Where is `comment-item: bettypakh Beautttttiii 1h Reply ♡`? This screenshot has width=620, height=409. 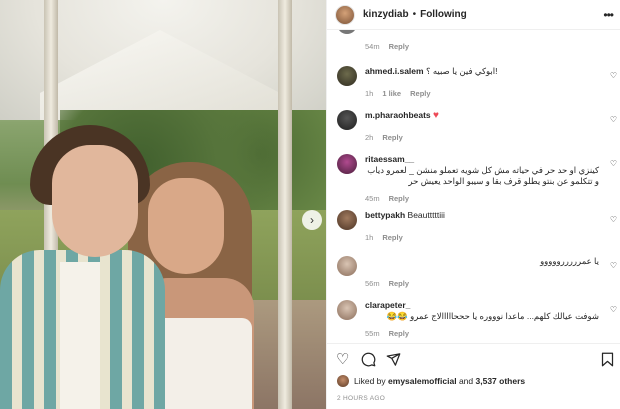 comment-item: bettypakh Beautttttiii 1h Reply ♡ is located at coordinates (477, 226).